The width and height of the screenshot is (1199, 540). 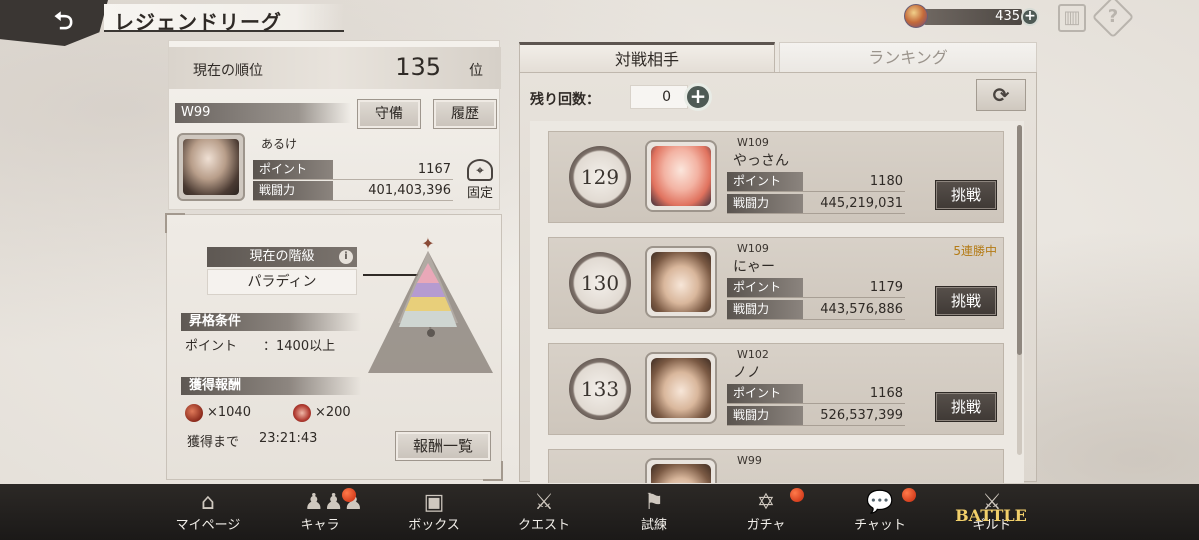 I want to click on currency-display: 435 +, so click(x=971, y=16).